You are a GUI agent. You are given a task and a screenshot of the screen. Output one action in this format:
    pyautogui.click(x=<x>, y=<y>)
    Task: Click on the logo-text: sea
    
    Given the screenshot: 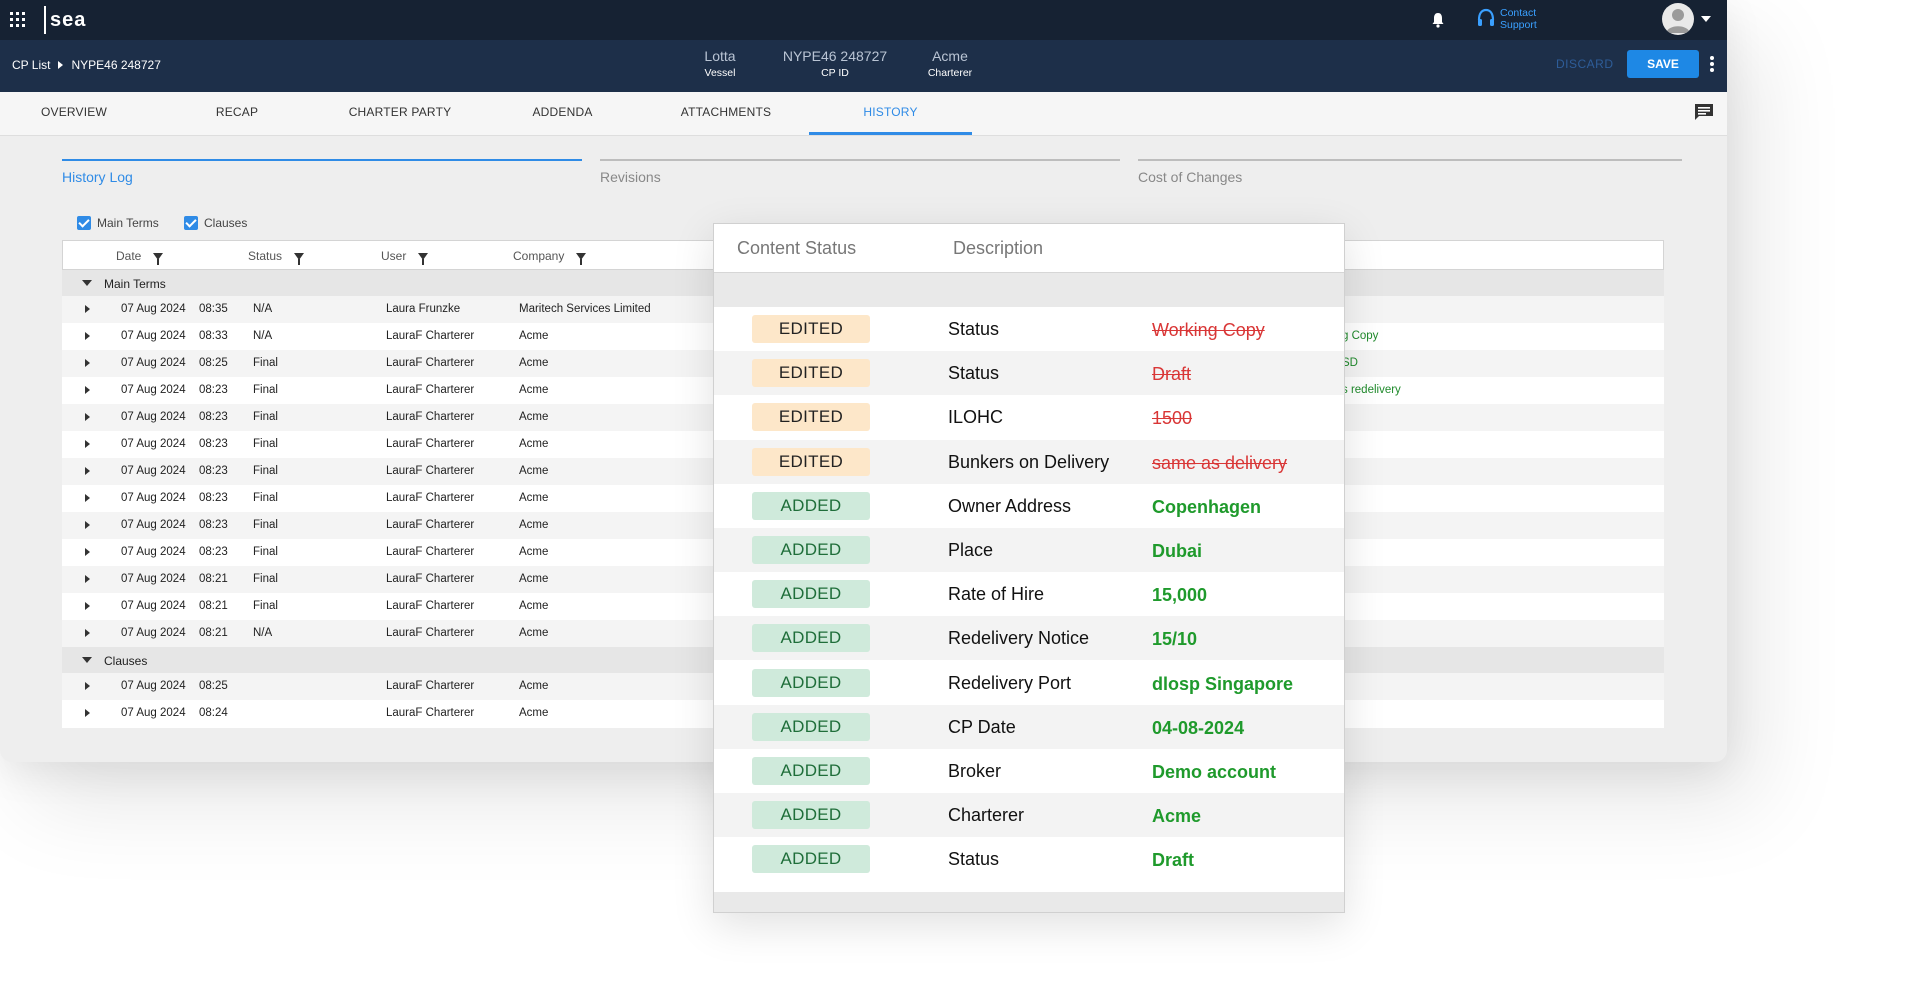 What is the action you would take?
    pyautogui.click(x=68, y=19)
    